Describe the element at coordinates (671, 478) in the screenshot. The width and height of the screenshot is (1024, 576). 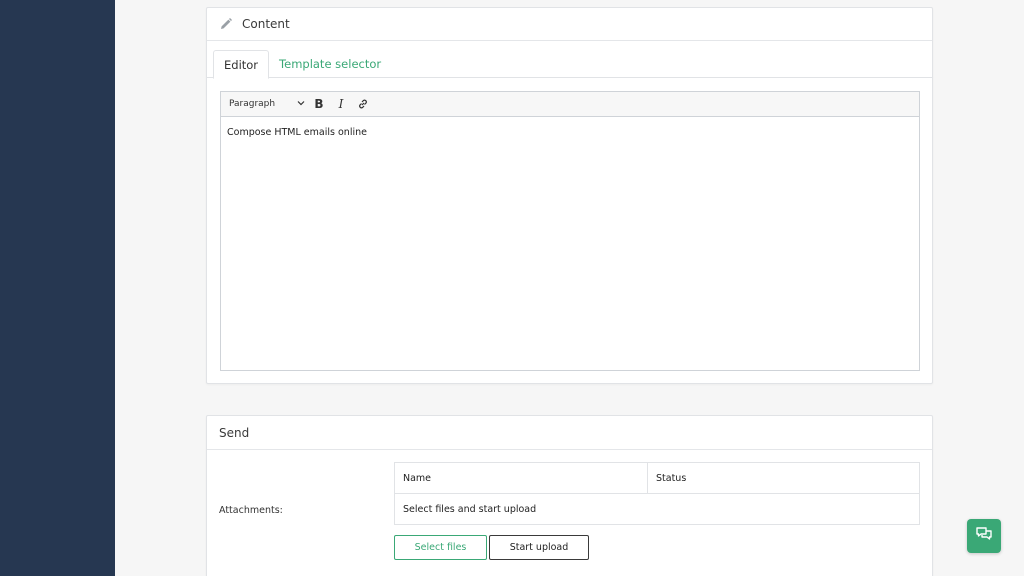
I see `column-status: Status` at that location.